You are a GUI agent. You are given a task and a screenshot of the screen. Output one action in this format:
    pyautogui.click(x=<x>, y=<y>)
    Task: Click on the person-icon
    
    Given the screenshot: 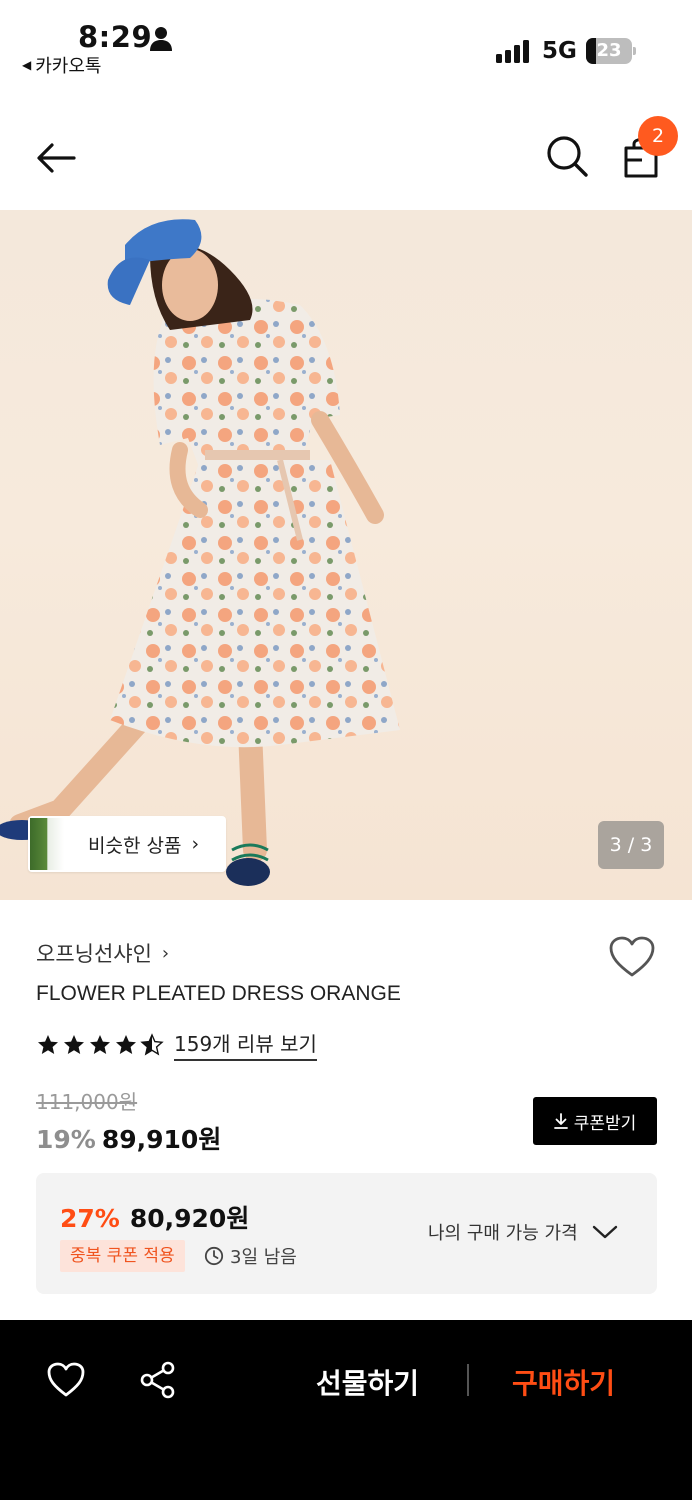 What is the action you would take?
    pyautogui.click(x=161, y=39)
    